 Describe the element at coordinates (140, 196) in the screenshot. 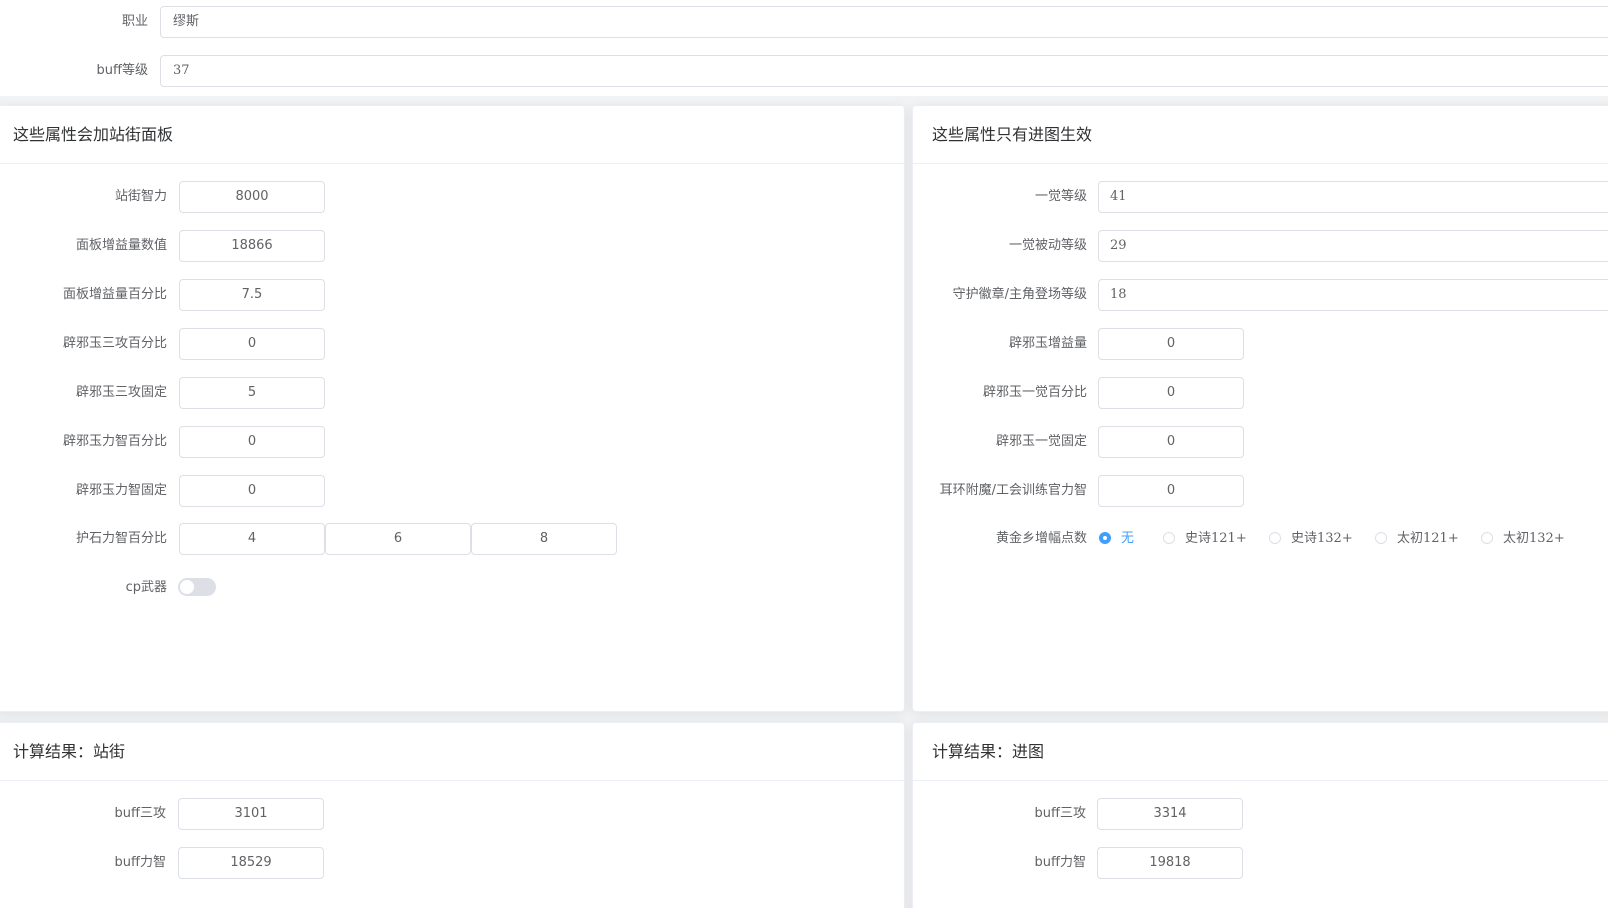

I see `field-label: 站街智力` at that location.